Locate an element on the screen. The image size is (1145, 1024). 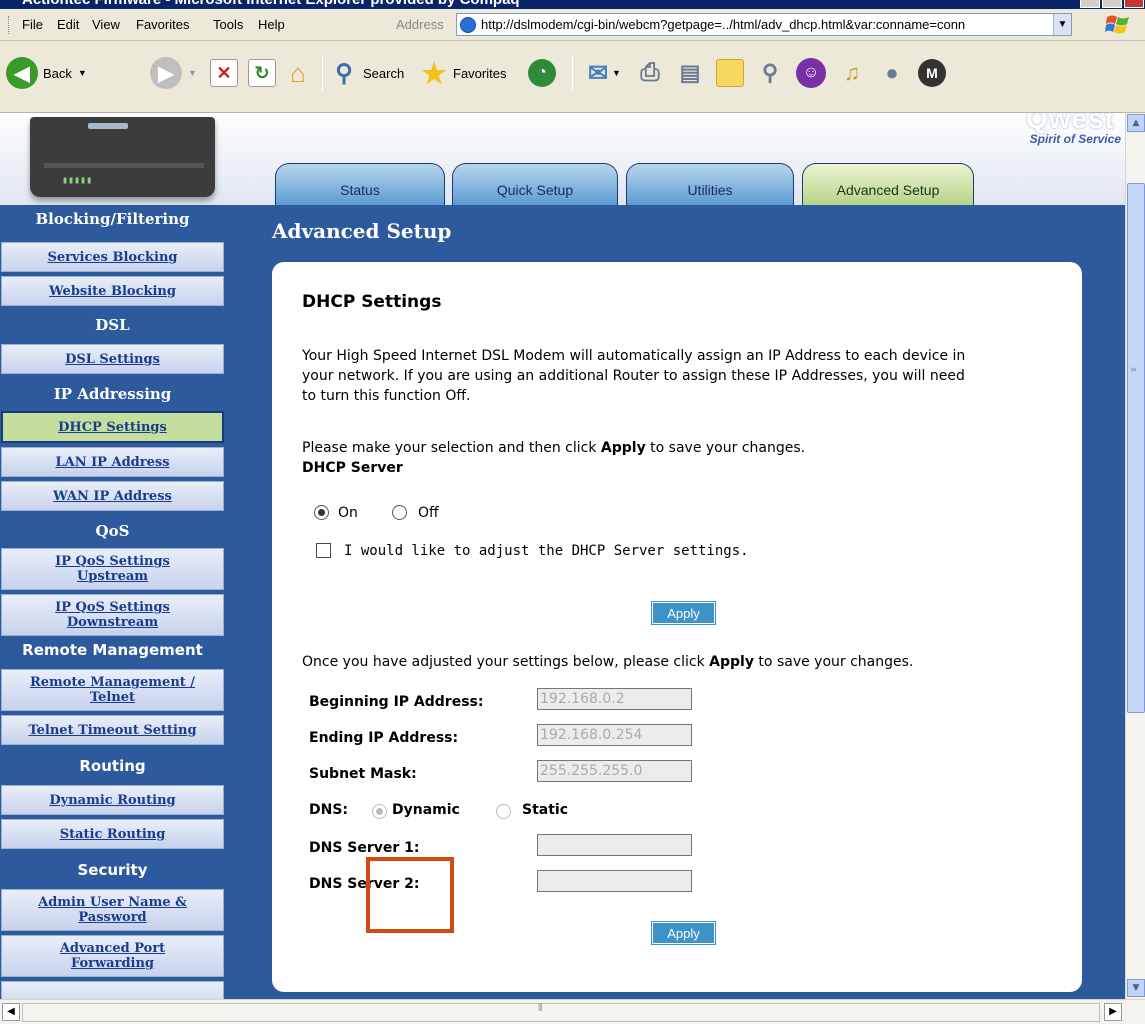
back-dropdown-icon: ▼ is located at coordinates (82, 73).